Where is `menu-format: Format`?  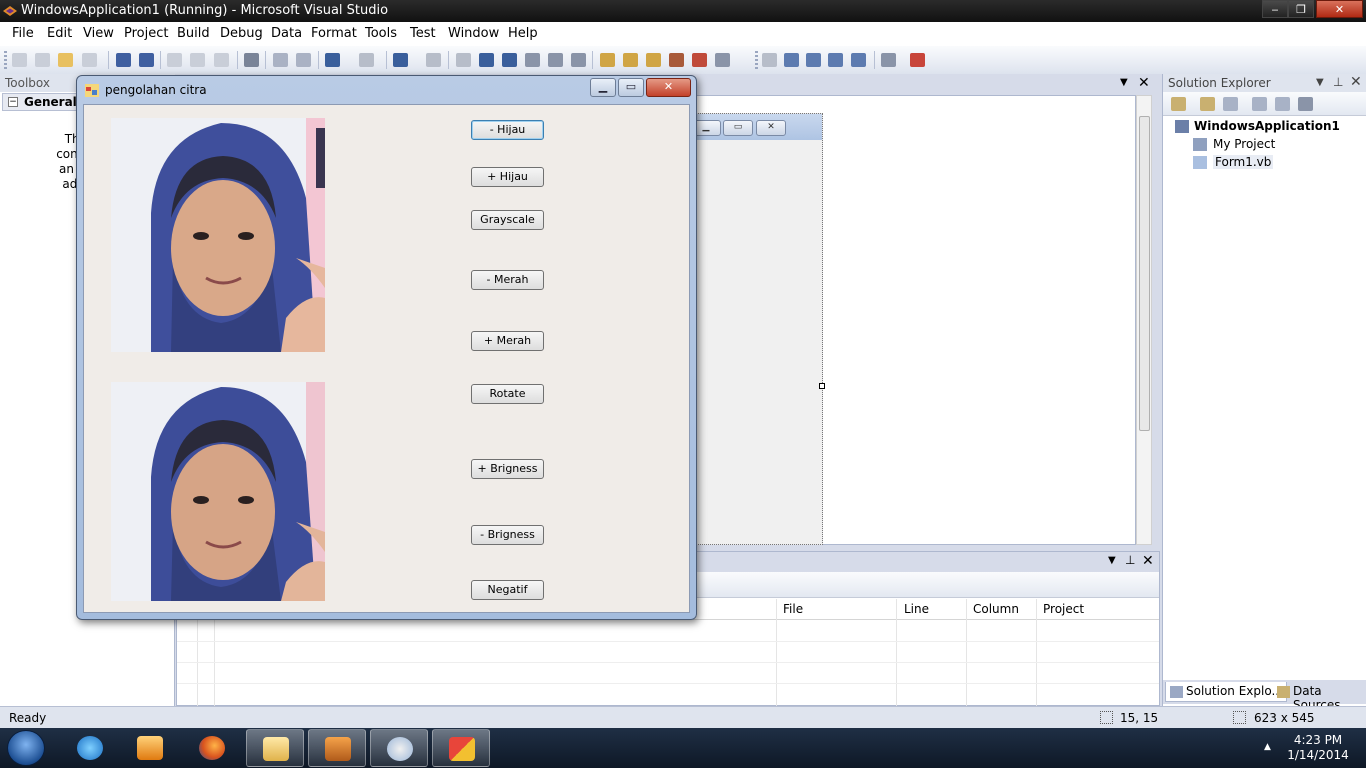 menu-format: Format is located at coordinates (334, 33).